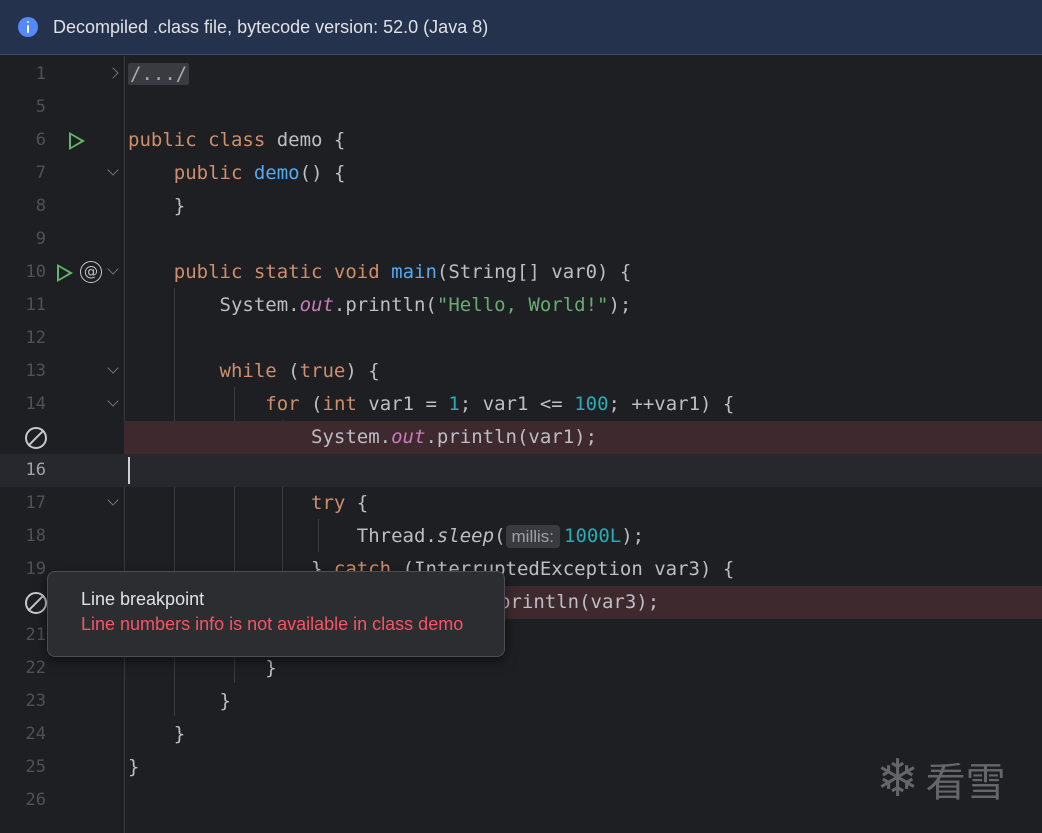  What do you see at coordinates (159, 74) in the screenshot?
I see `collapsed-region: /.../` at bounding box center [159, 74].